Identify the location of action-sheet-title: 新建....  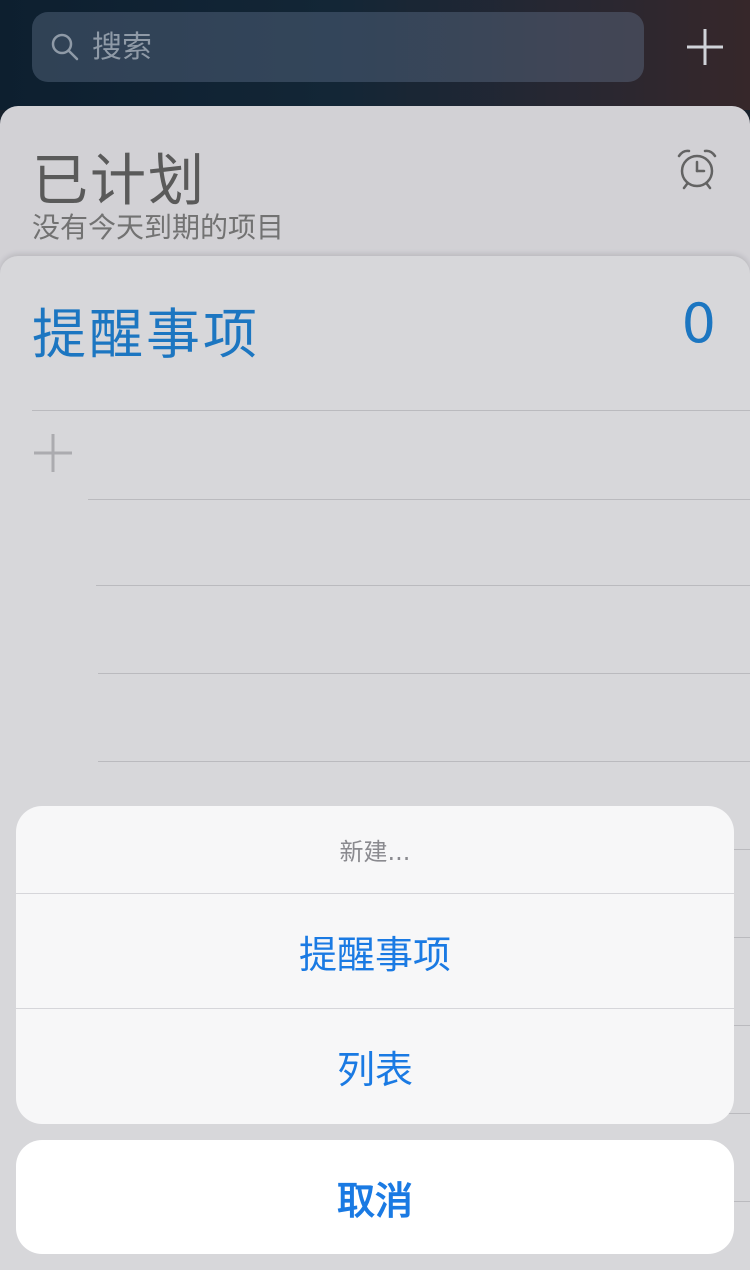
(375, 850).